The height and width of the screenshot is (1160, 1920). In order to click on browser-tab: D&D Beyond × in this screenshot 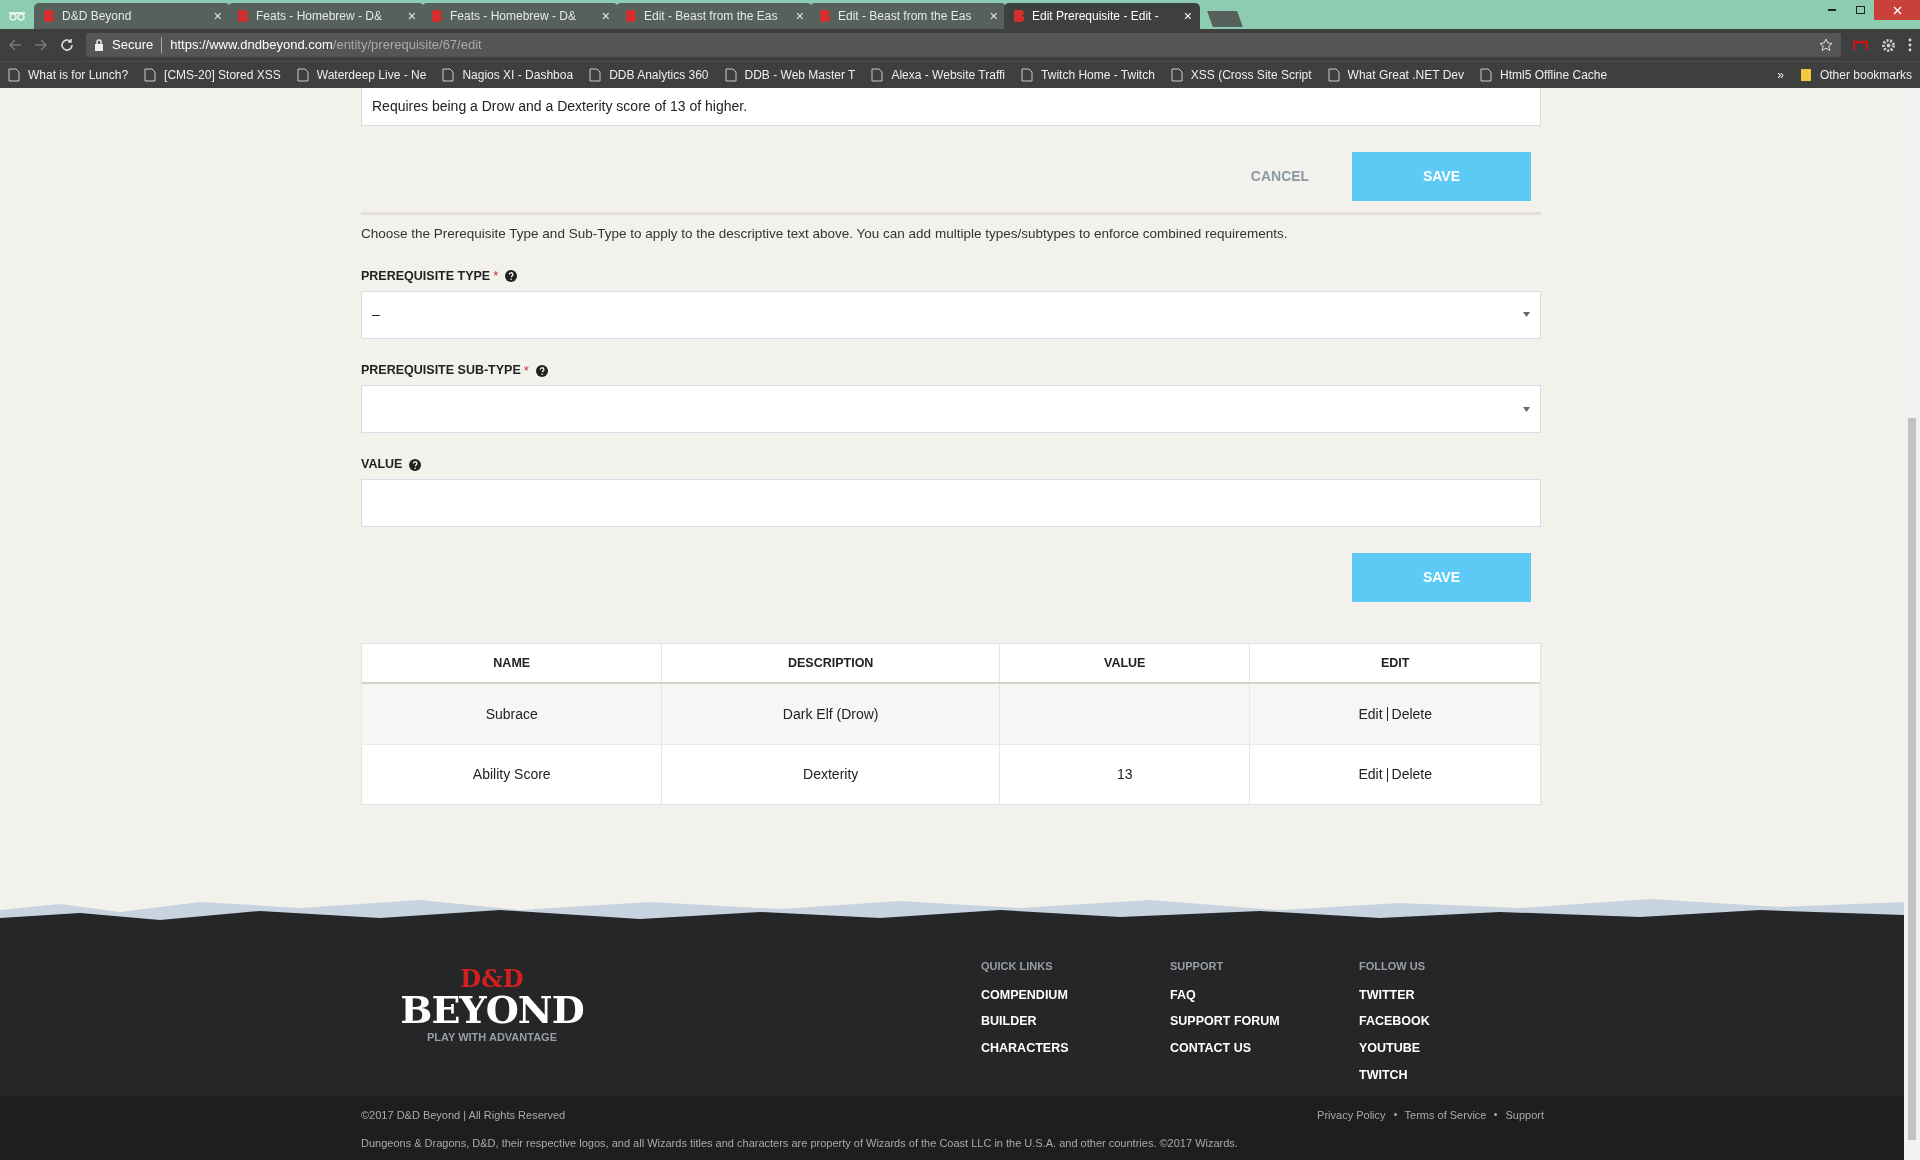, I will do `click(132, 16)`.